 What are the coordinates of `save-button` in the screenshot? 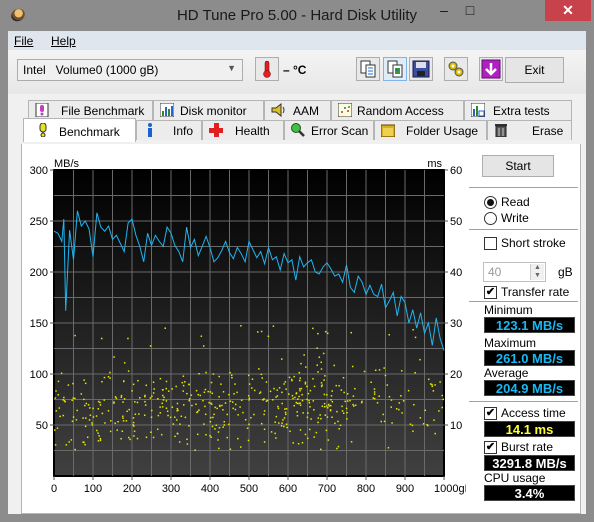 It's located at (421, 69).